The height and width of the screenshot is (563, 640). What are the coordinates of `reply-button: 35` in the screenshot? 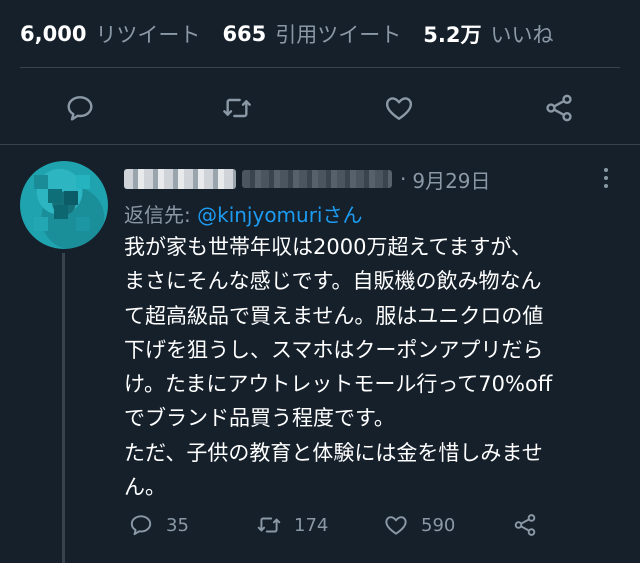 It's located at (158, 525).